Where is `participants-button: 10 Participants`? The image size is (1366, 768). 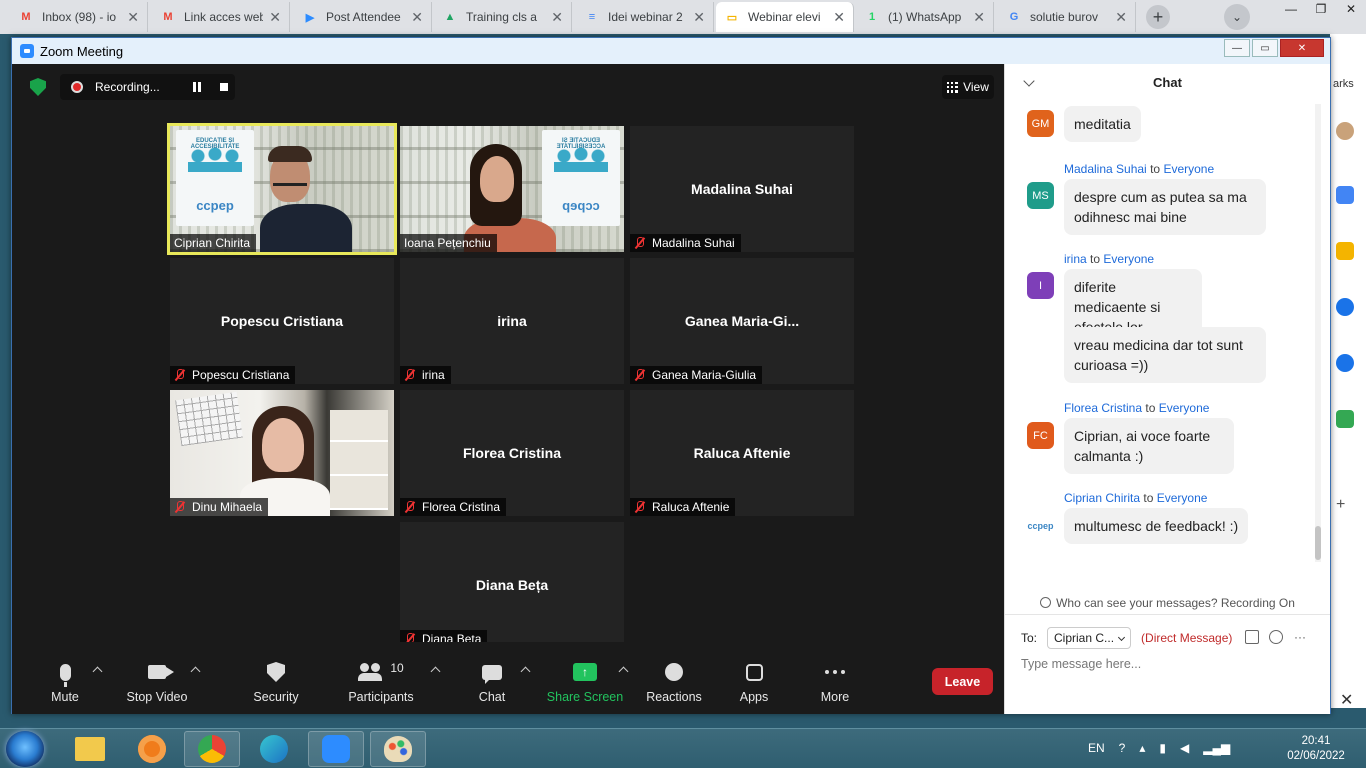
participants-button: 10 Participants is located at coordinates (381, 682).